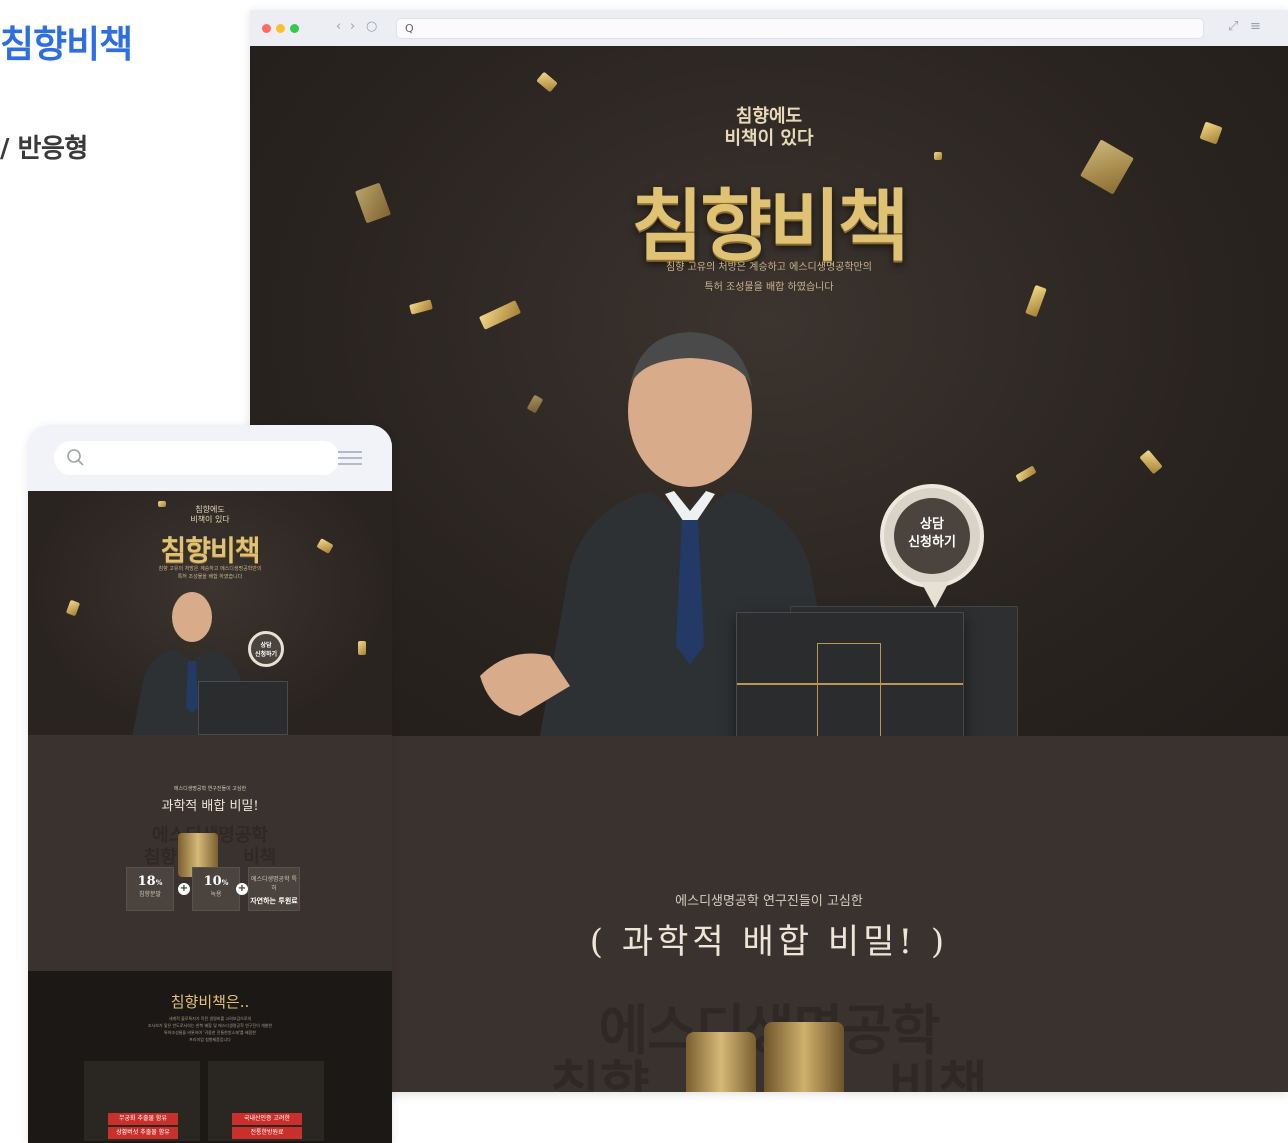  What do you see at coordinates (935, 595) in the screenshot?
I see `pin-pointer-icon` at bounding box center [935, 595].